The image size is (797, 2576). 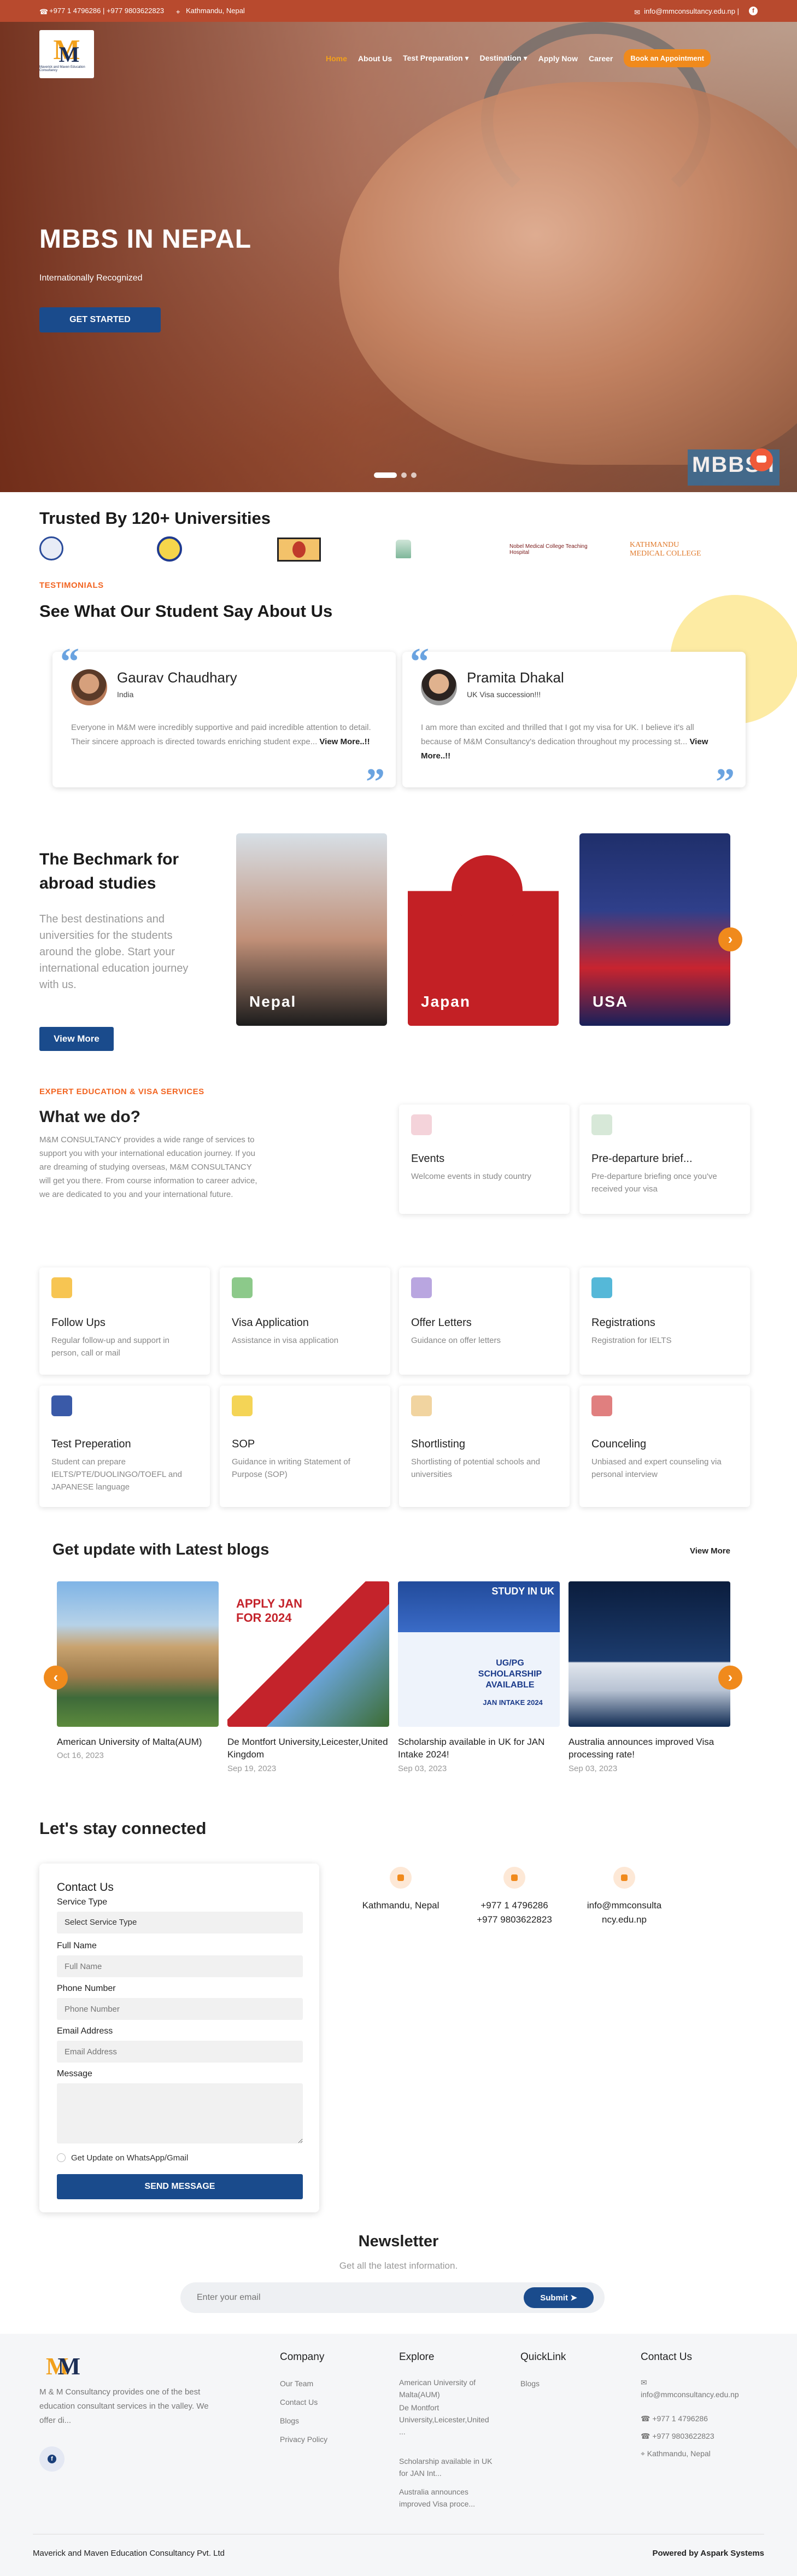 I want to click on service-card-registrations: Registrations Registration for IELTS, so click(x=664, y=1321).